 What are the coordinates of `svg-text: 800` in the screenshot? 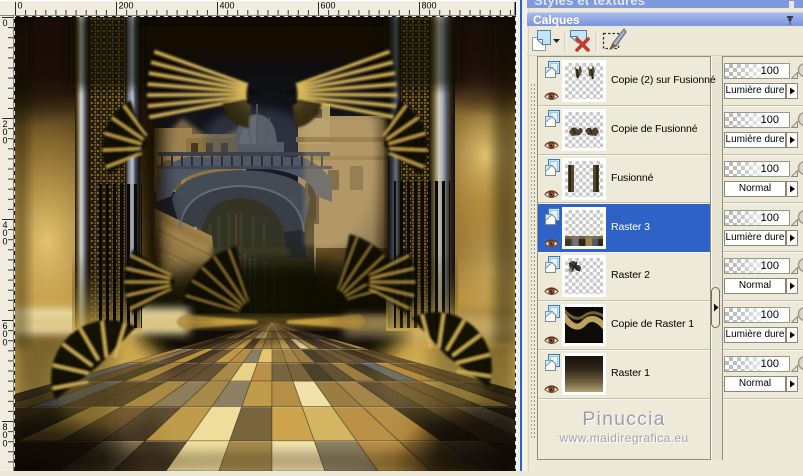 It's located at (429, 6).